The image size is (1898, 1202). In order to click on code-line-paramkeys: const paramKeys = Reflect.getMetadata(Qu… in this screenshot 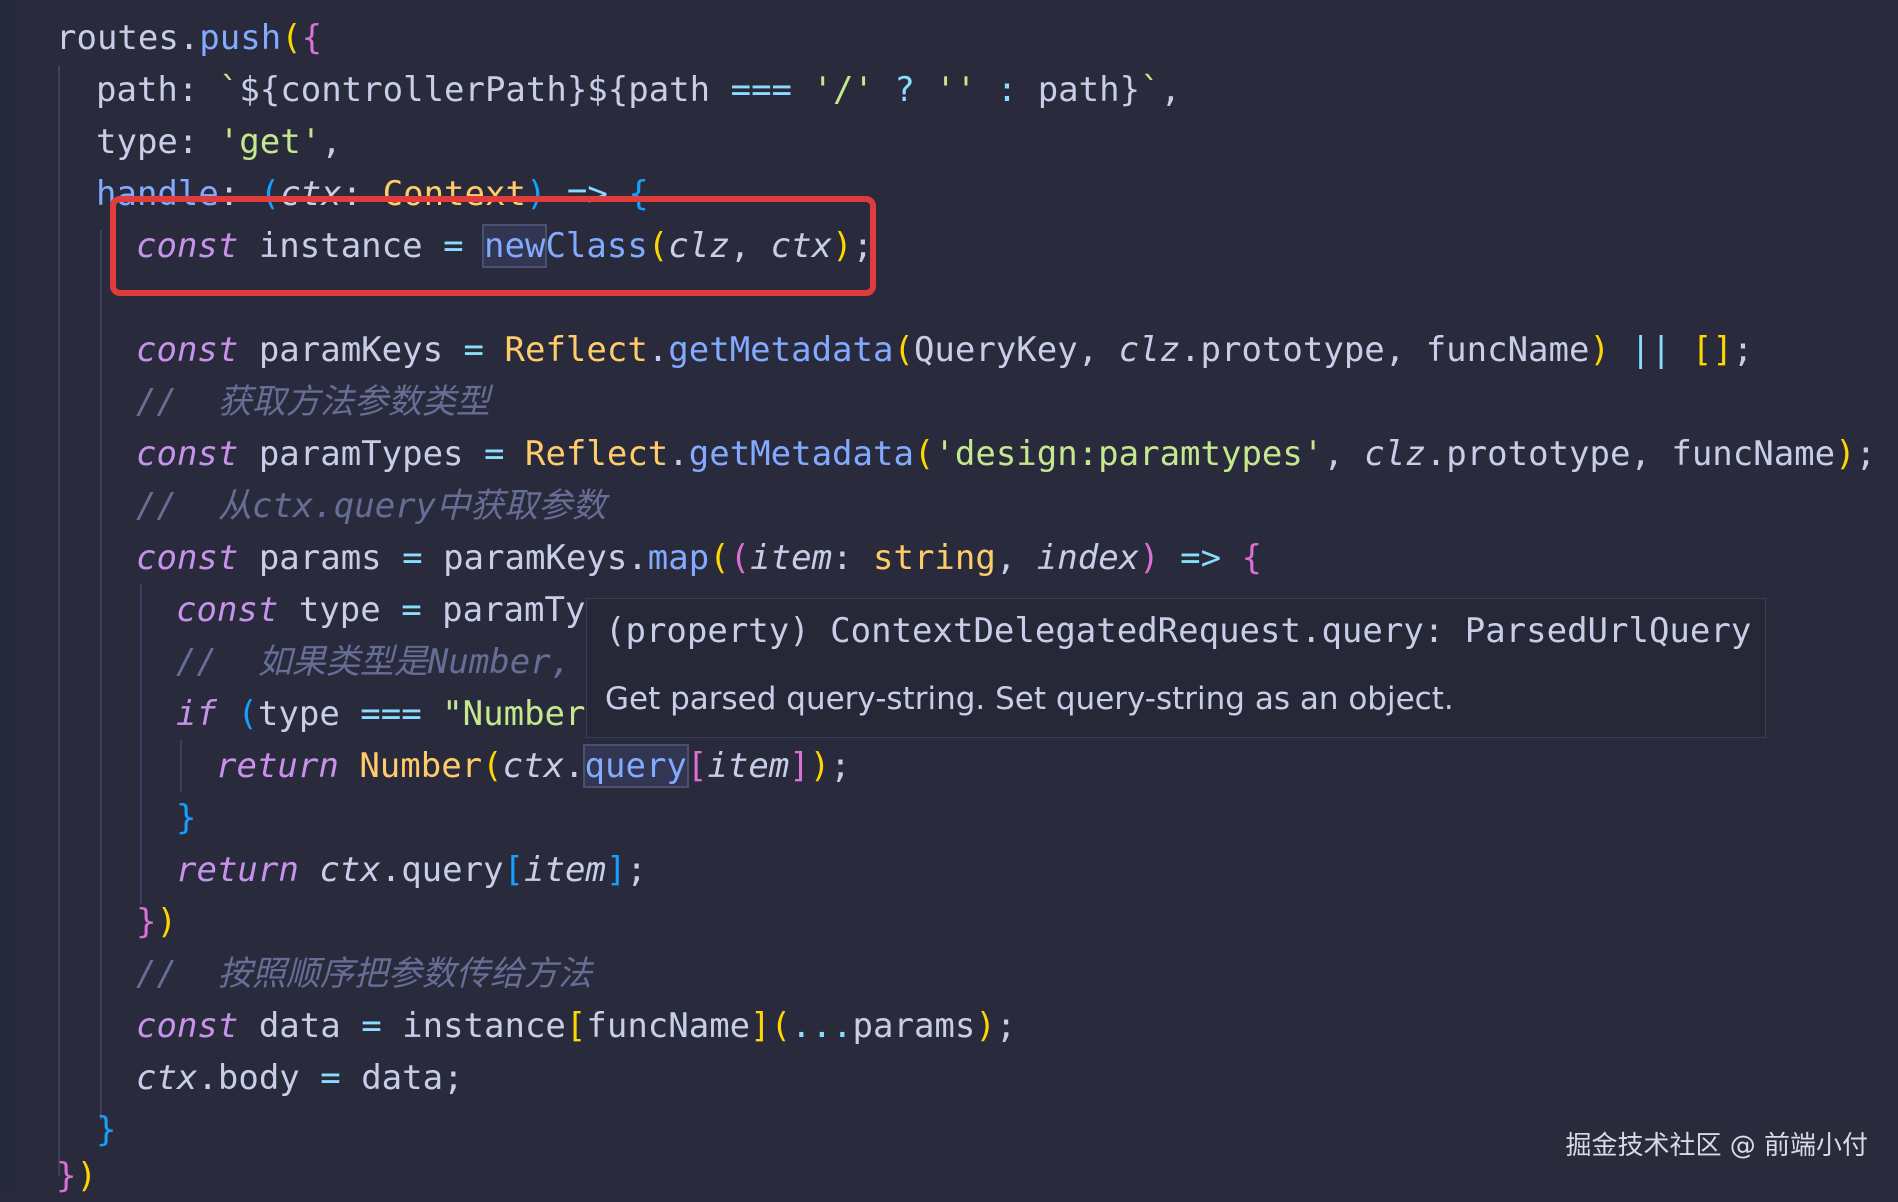, I will do `click(945, 350)`.